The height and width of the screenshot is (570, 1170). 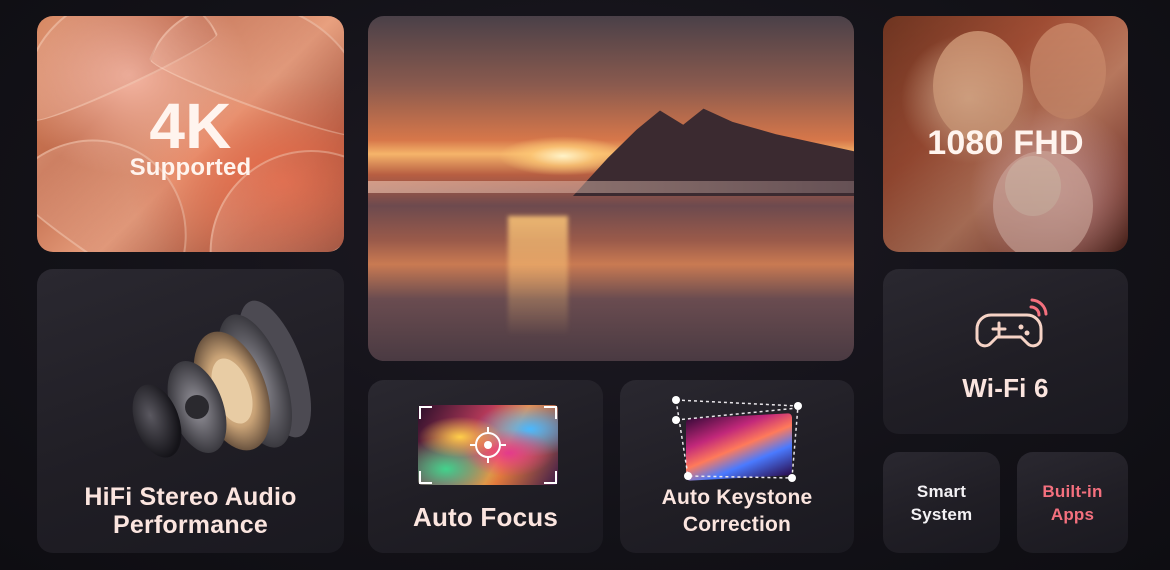 What do you see at coordinates (1072, 502) in the screenshot?
I see `feature-tile-builtin-apps: Built-in Apps` at bounding box center [1072, 502].